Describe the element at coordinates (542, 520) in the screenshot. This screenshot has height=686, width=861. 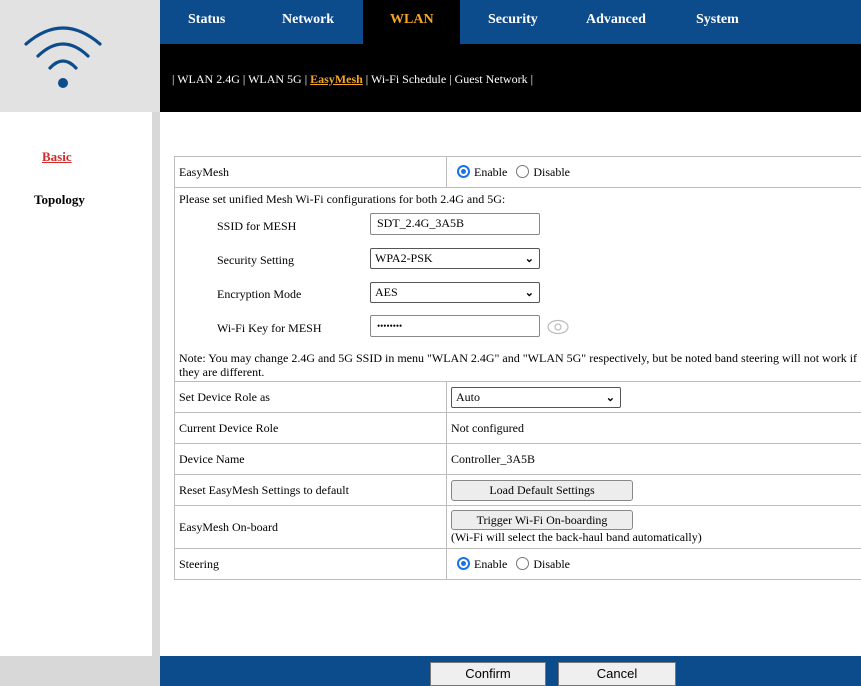
I see `trigger-onboarding-button: Trigger Wi-Fi On-boarding` at that location.